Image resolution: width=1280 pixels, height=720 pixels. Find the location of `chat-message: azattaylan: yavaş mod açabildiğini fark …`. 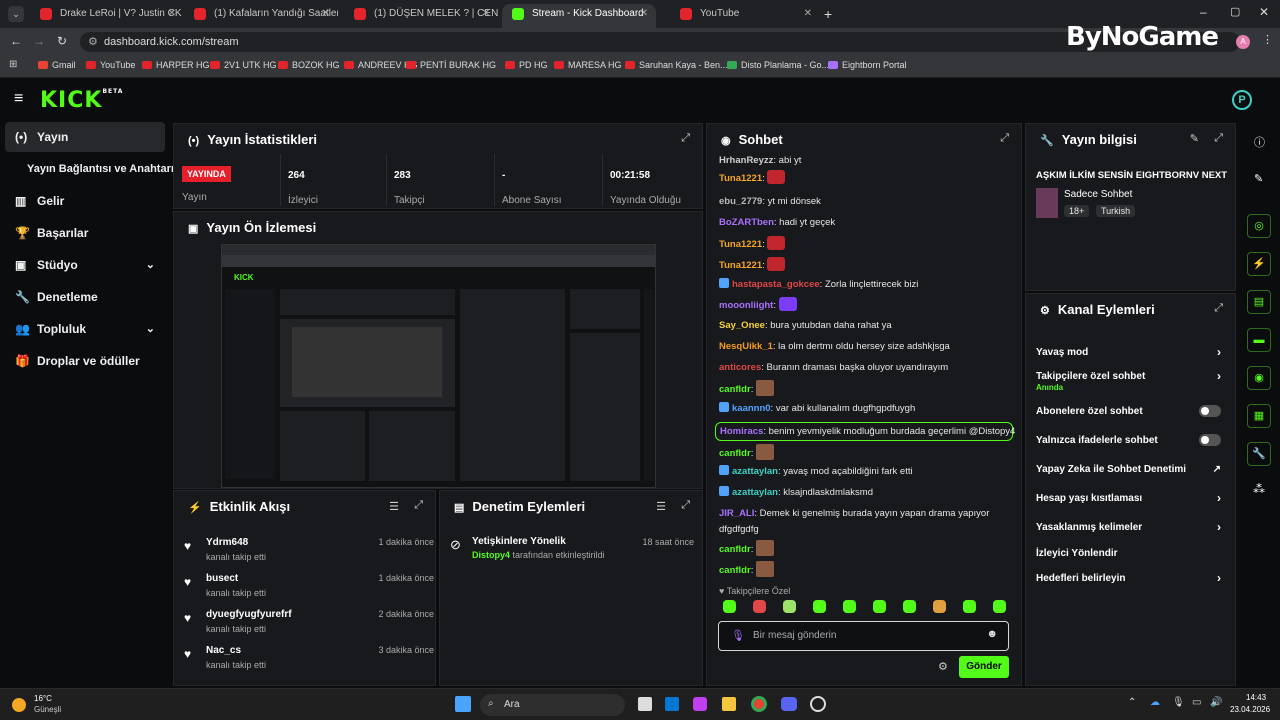

chat-message: azattaylan: yavaş mod açabildiğini fark … is located at coordinates (866, 471).